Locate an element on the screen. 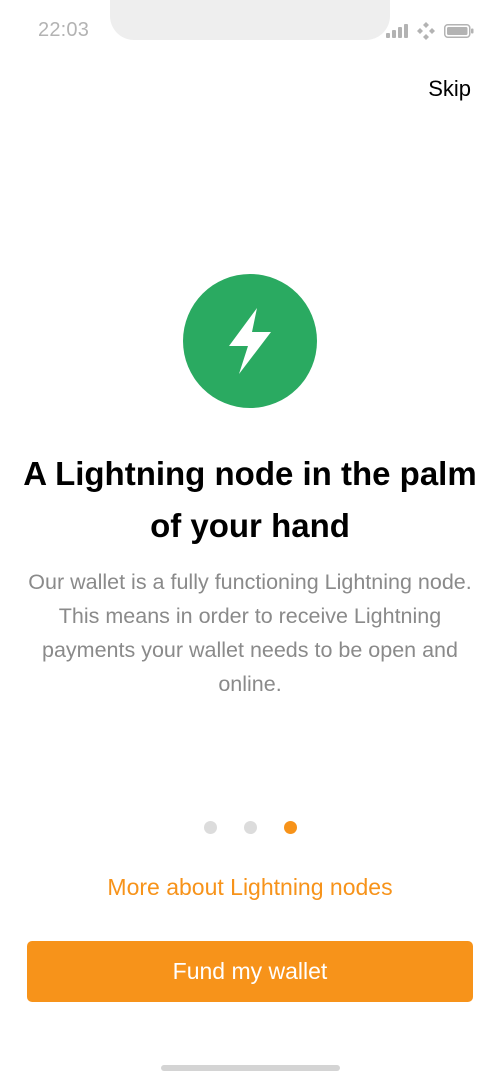 The image size is (500, 1083). skip-button: Skip is located at coordinates (449, 89).